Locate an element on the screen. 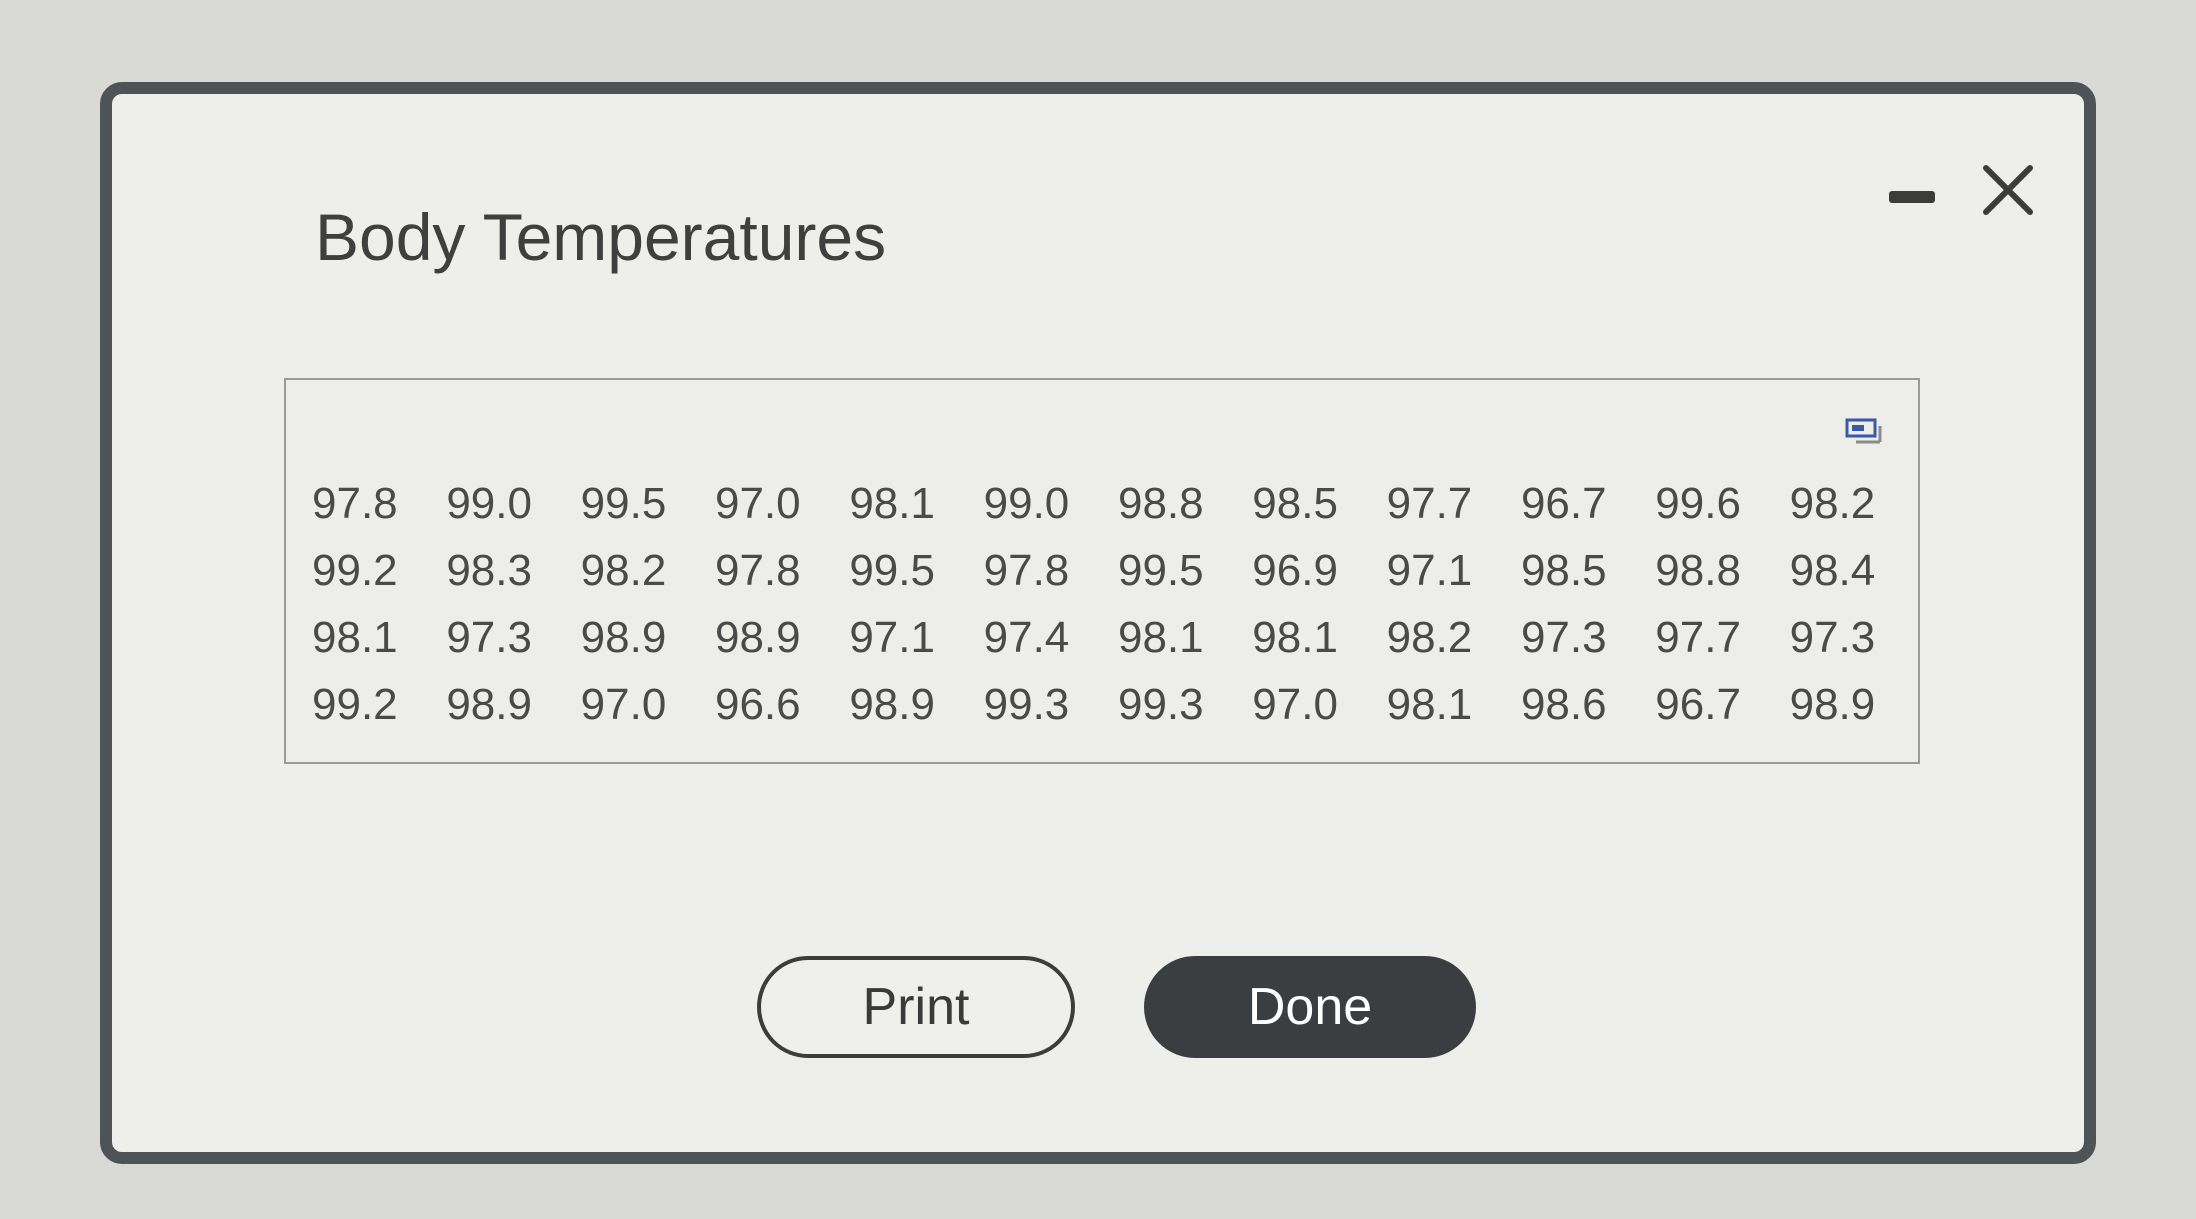 The height and width of the screenshot is (1219, 2196). table-cell: 97.4 is located at coordinates (1026, 637).